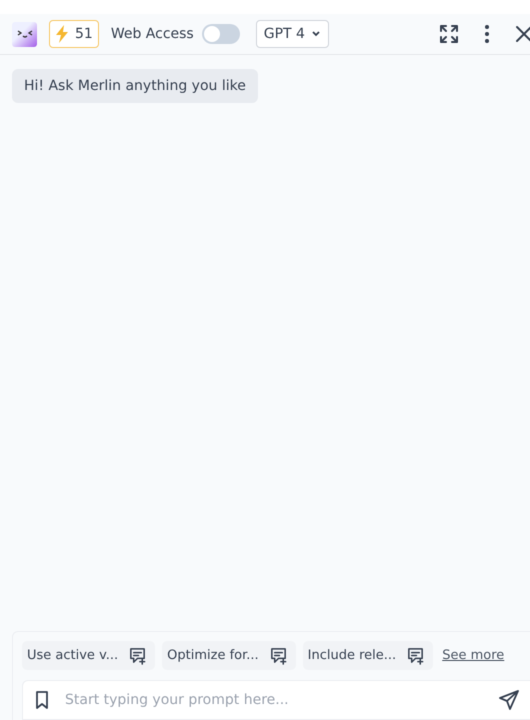 Image resolution: width=530 pixels, height=720 pixels. I want to click on chevron-down-icon, so click(315, 34).